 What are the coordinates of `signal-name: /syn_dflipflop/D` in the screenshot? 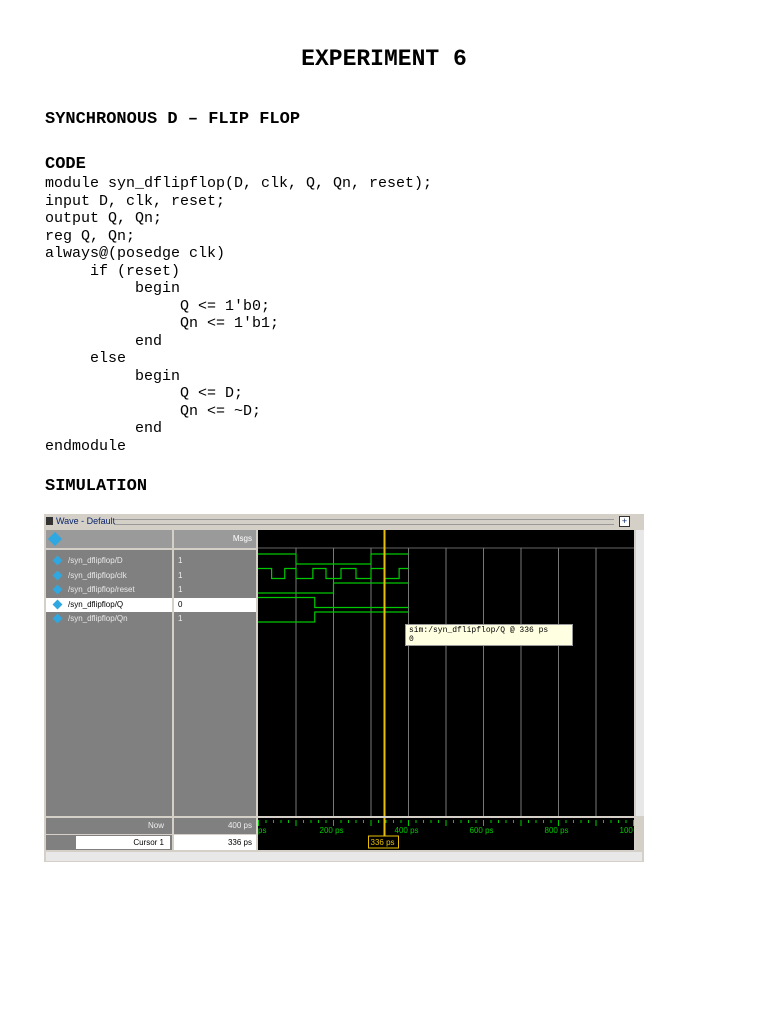 It's located at (87, 561).